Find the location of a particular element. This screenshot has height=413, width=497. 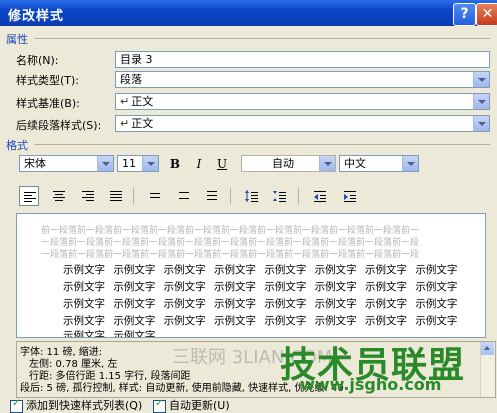

font-size-value: 11 is located at coordinates (129, 163).